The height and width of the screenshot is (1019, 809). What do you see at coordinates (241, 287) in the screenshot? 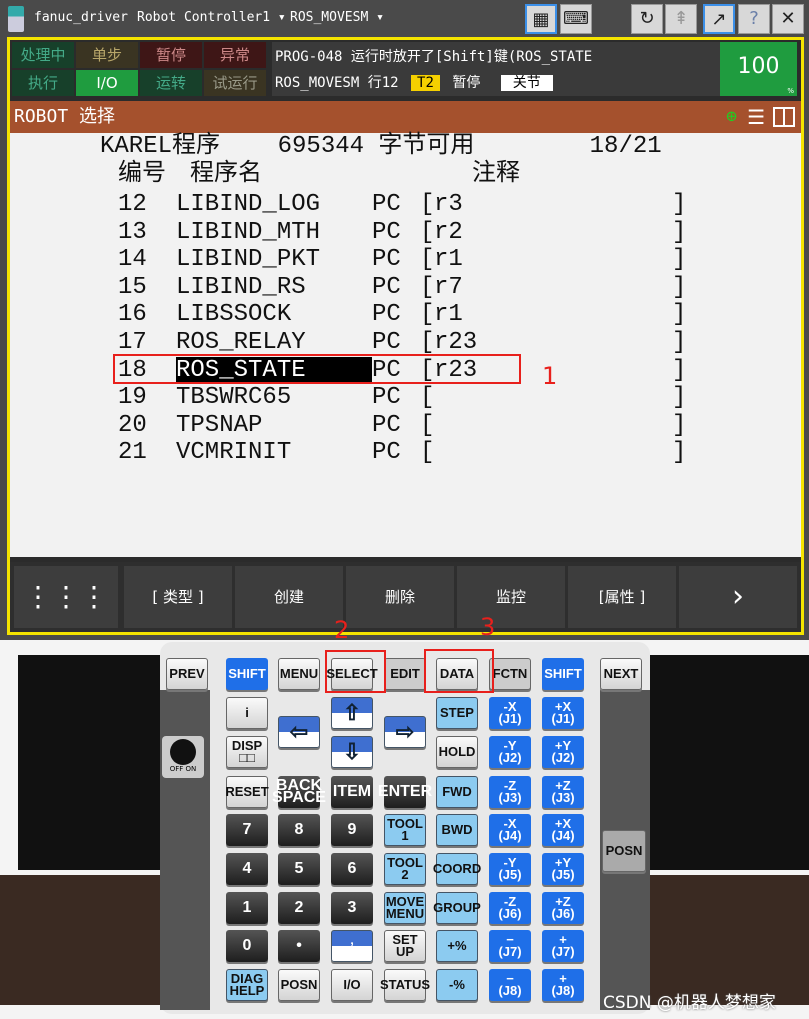
I see `program-name: LIBIND_RS` at bounding box center [241, 287].